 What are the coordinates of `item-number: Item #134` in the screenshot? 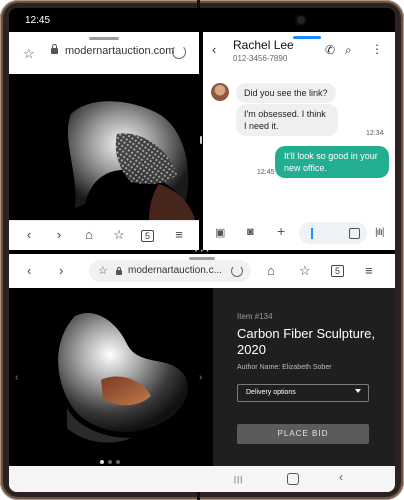 It's located at (255, 316).